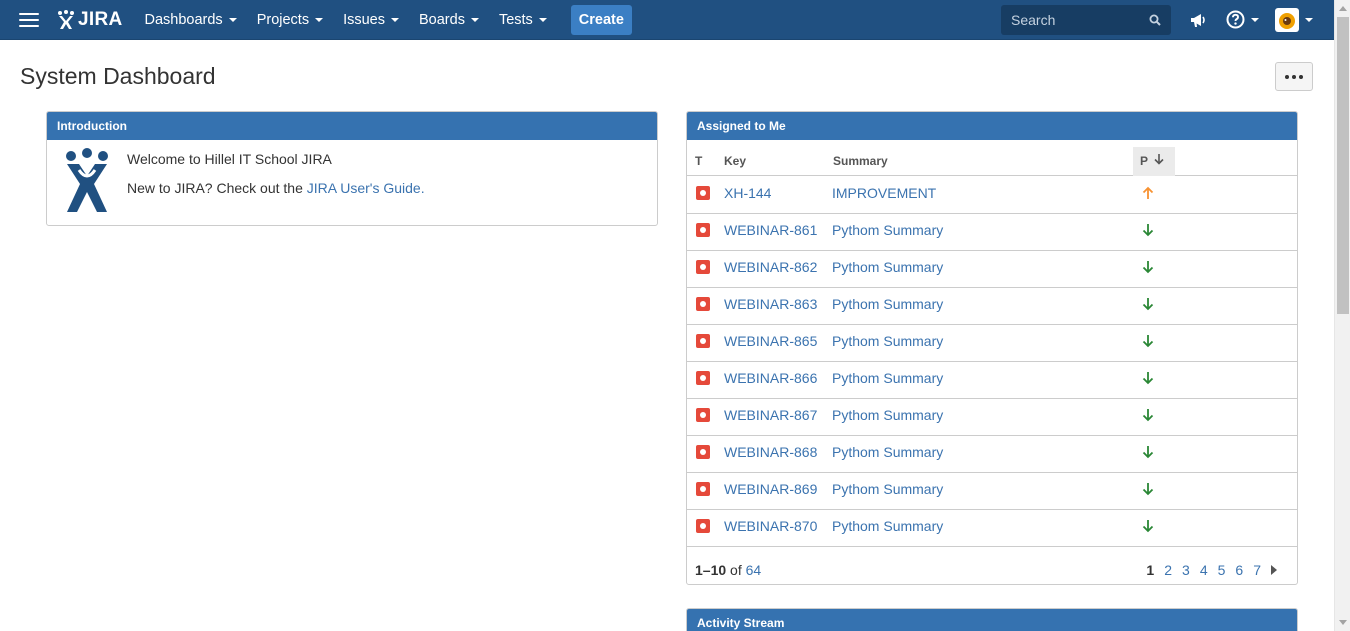 Image resolution: width=1350 pixels, height=631 pixels. I want to click on issue-key-link: WEBINAR-865, so click(770, 341).